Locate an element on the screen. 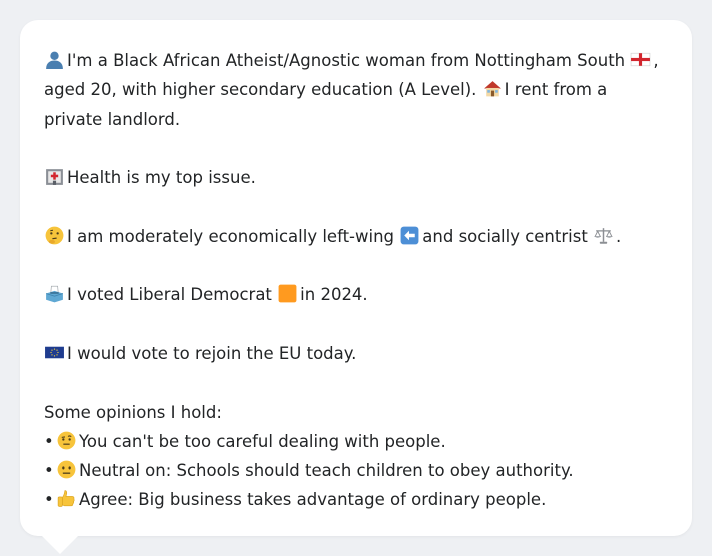  thinking-face-icon is located at coordinates (54, 235).